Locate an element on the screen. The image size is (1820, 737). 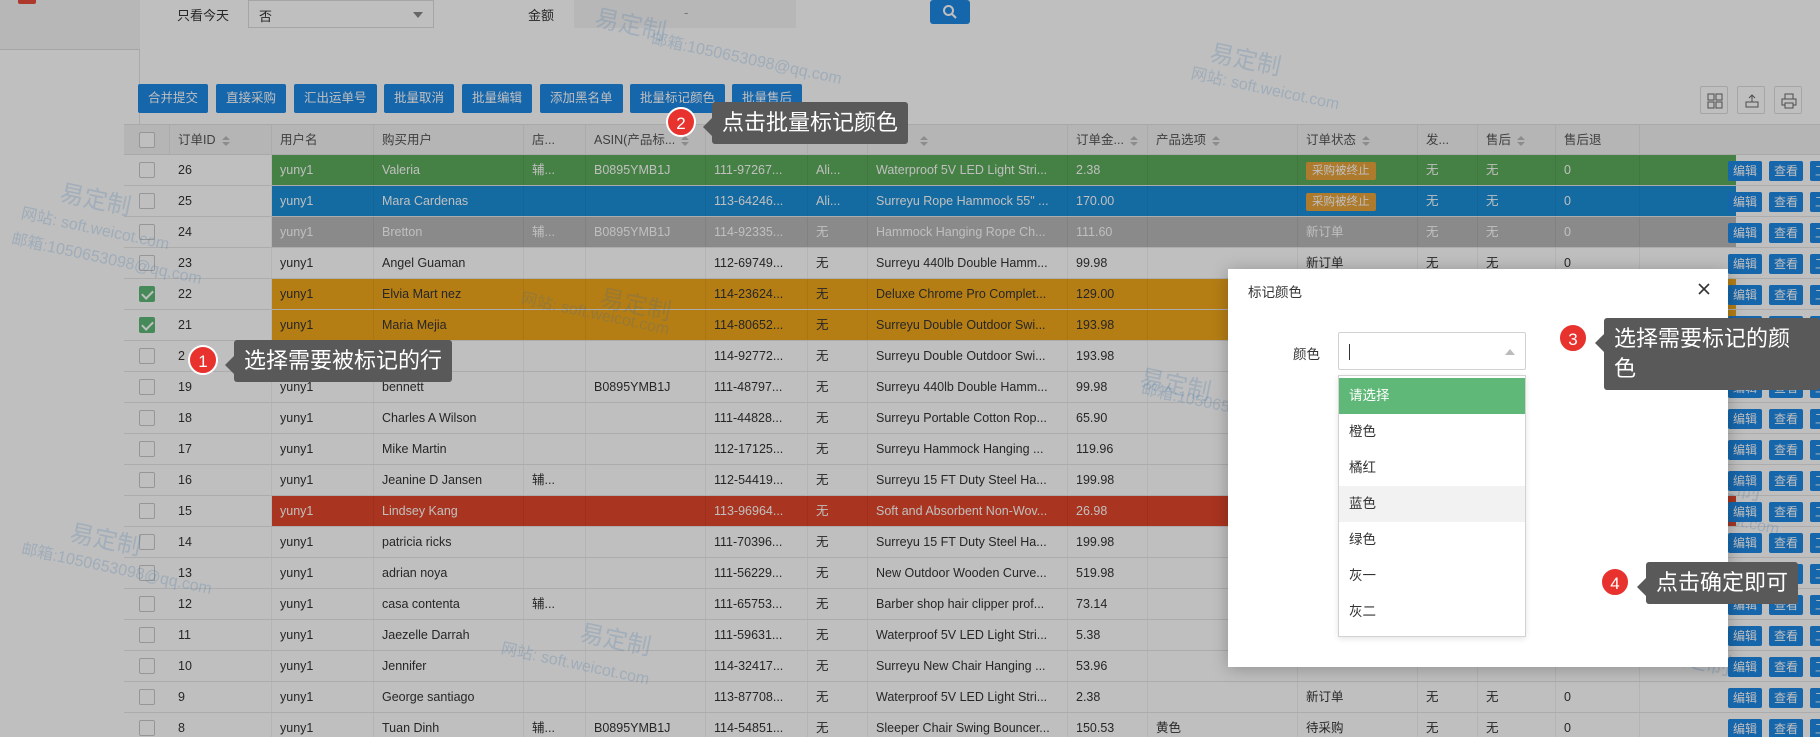
color-option: 灰二 is located at coordinates (1432, 612).